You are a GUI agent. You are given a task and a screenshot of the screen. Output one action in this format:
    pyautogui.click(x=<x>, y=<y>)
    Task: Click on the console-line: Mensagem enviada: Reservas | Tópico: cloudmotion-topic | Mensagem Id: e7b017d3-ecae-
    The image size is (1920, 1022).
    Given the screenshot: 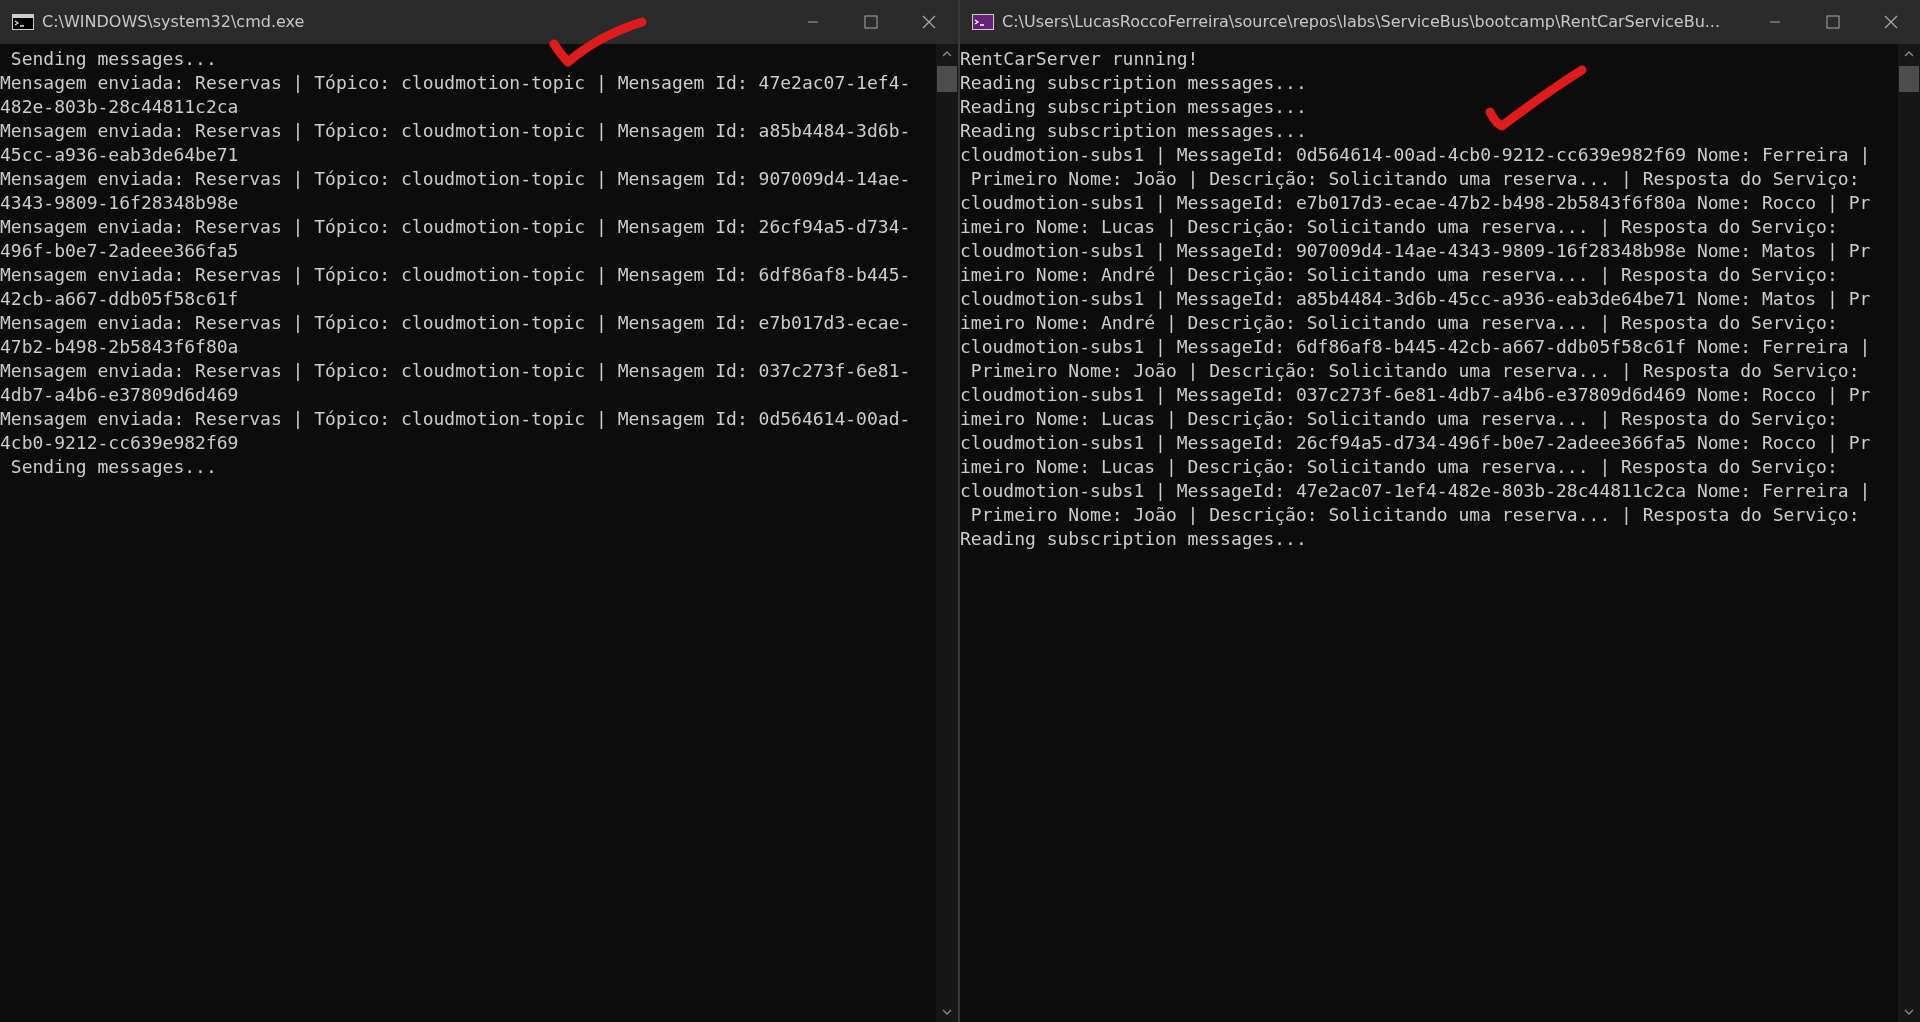 What is the action you would take?
    pyautogui.click(x=455, y=323)
    